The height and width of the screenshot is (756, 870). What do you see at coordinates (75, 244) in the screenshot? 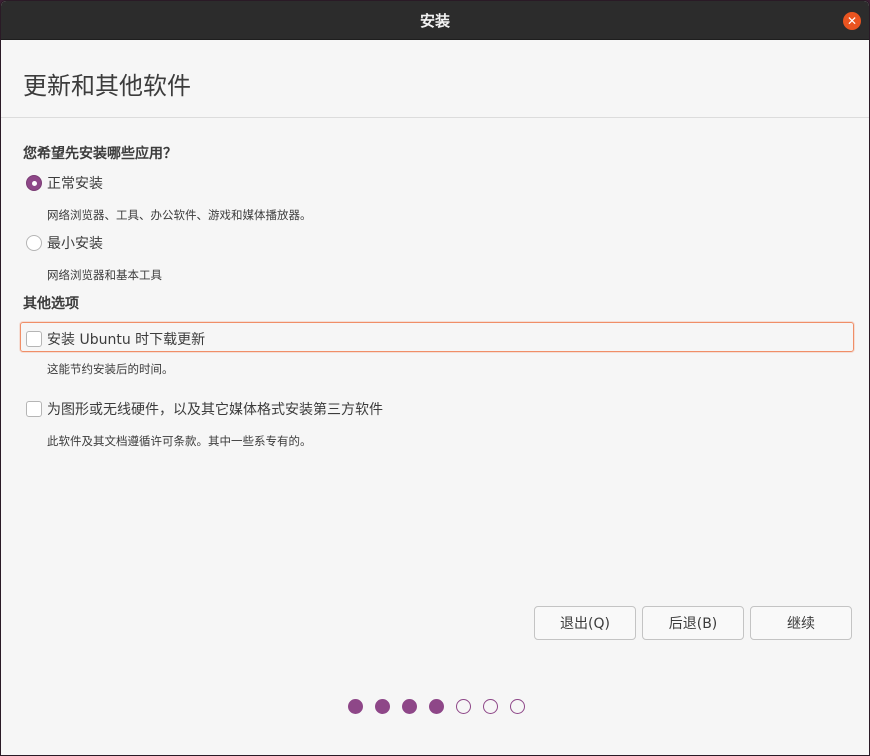
I see `minimal-install-label: 最小安装` at bounding box center [75, 244].